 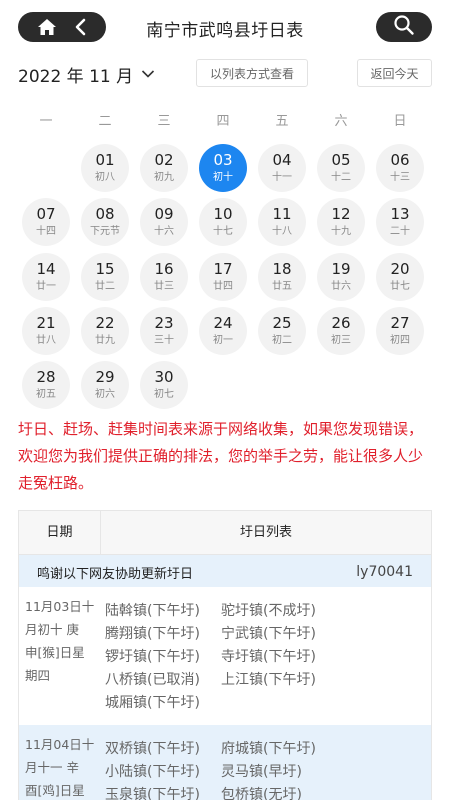 I want to click on day-number: 20, so click(x=400, y=269).